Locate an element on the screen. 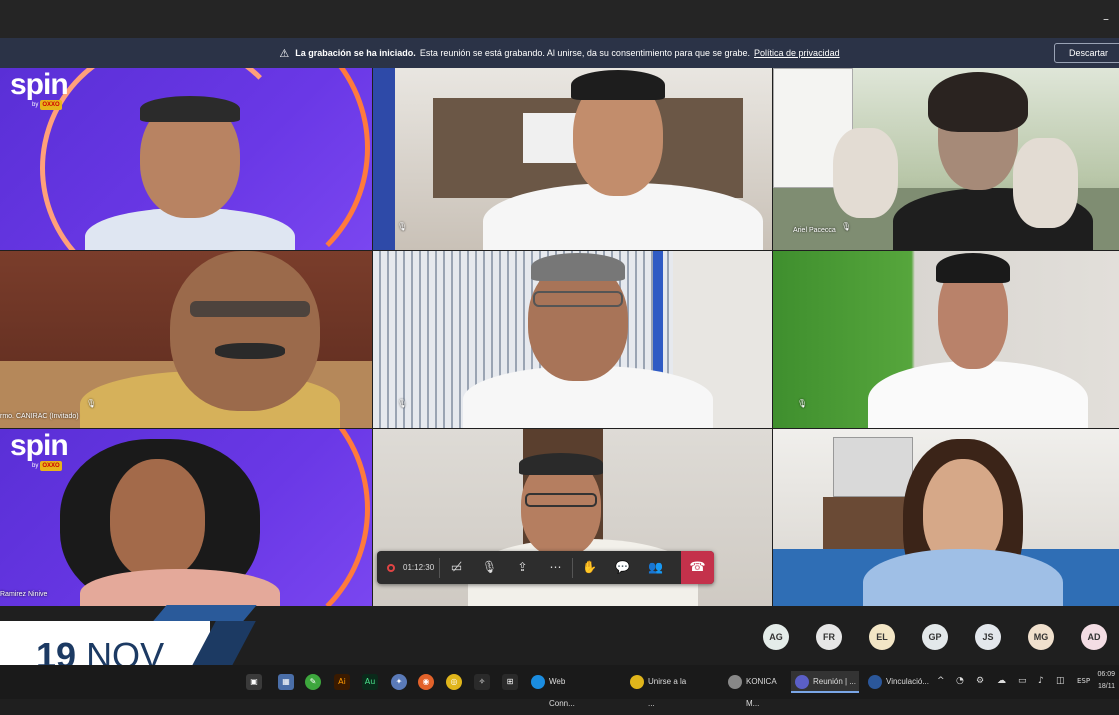 The image size is (1119, 715). participant-avatar: GP is located at coordinates (935, 637).